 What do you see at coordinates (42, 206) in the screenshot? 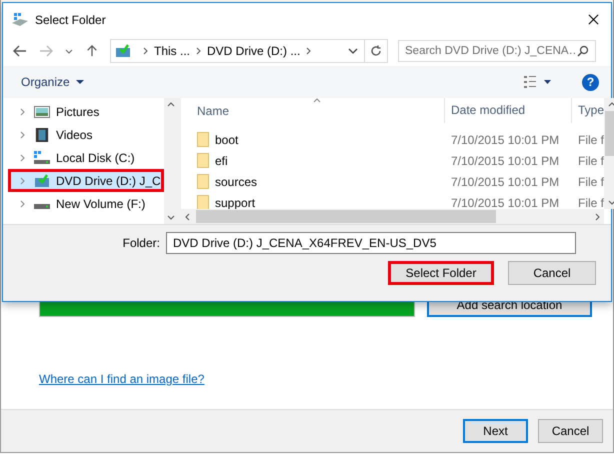
I see `hard-drive-icon` at bounding box center [42, 206].